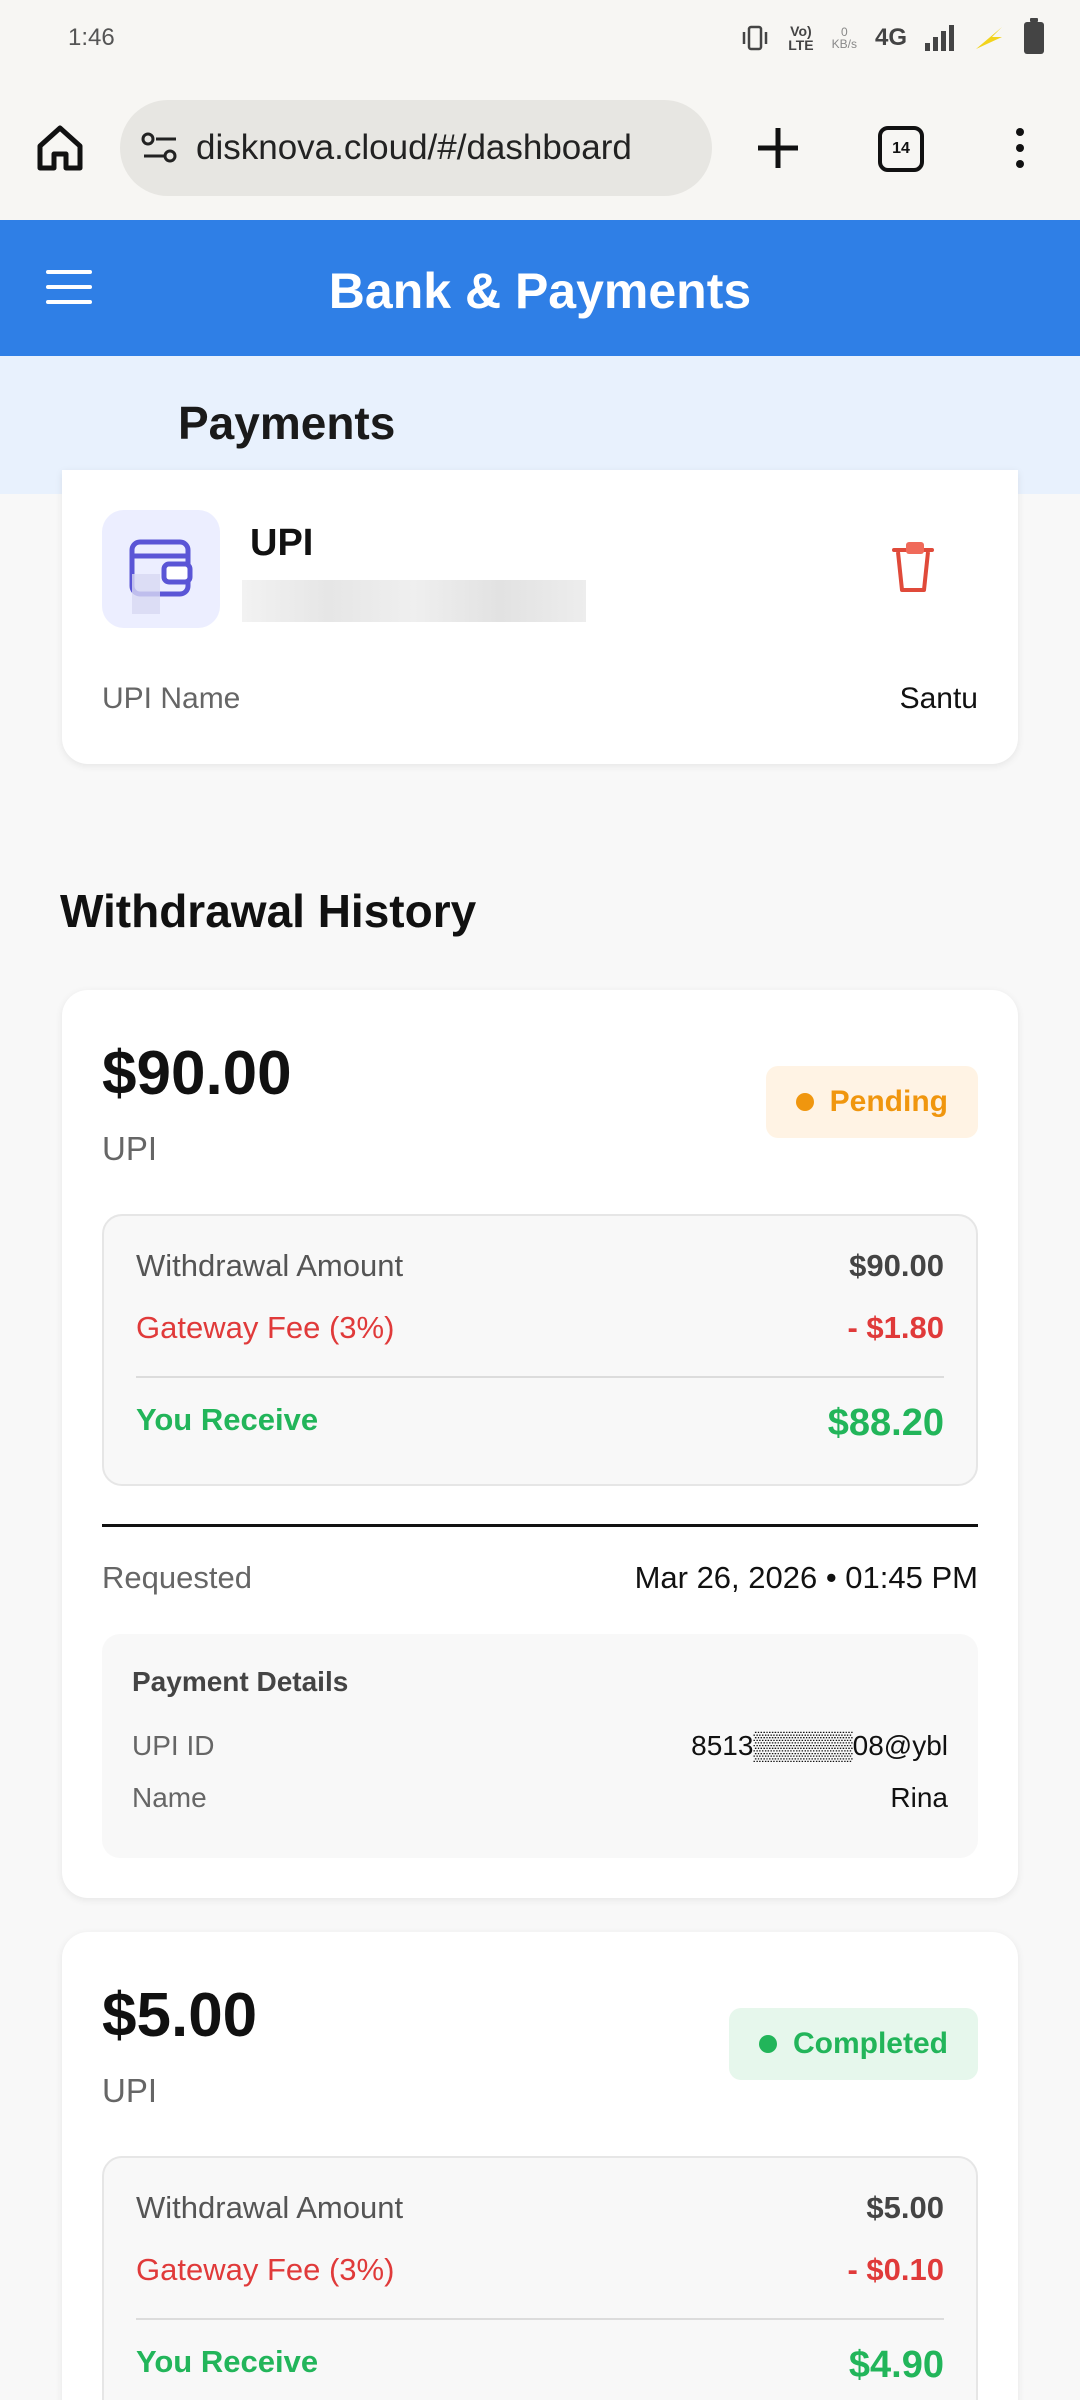 The image size is (1080, 2400). What do you see at coordinates (540, 291) in the screenshot?
I see `page-title: Bank & Payments` at bounding box center [540, 291].